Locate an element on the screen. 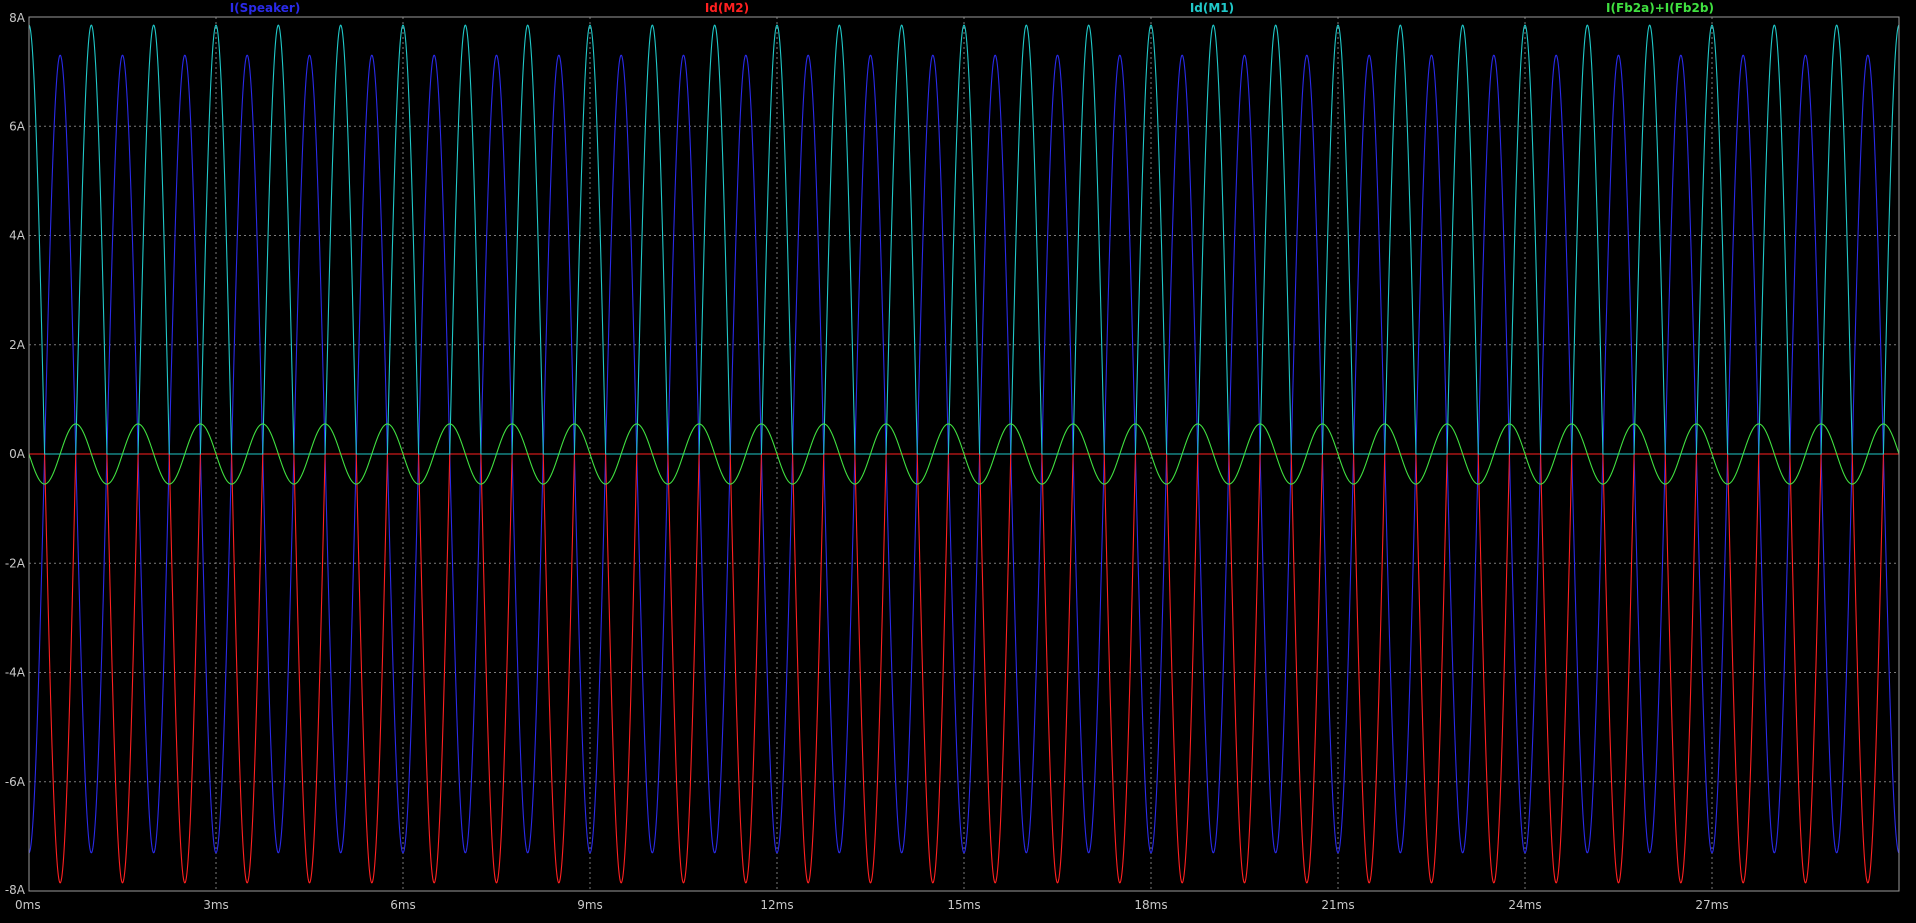  y-tick-label: -8A is located at coordinates (15, 890).